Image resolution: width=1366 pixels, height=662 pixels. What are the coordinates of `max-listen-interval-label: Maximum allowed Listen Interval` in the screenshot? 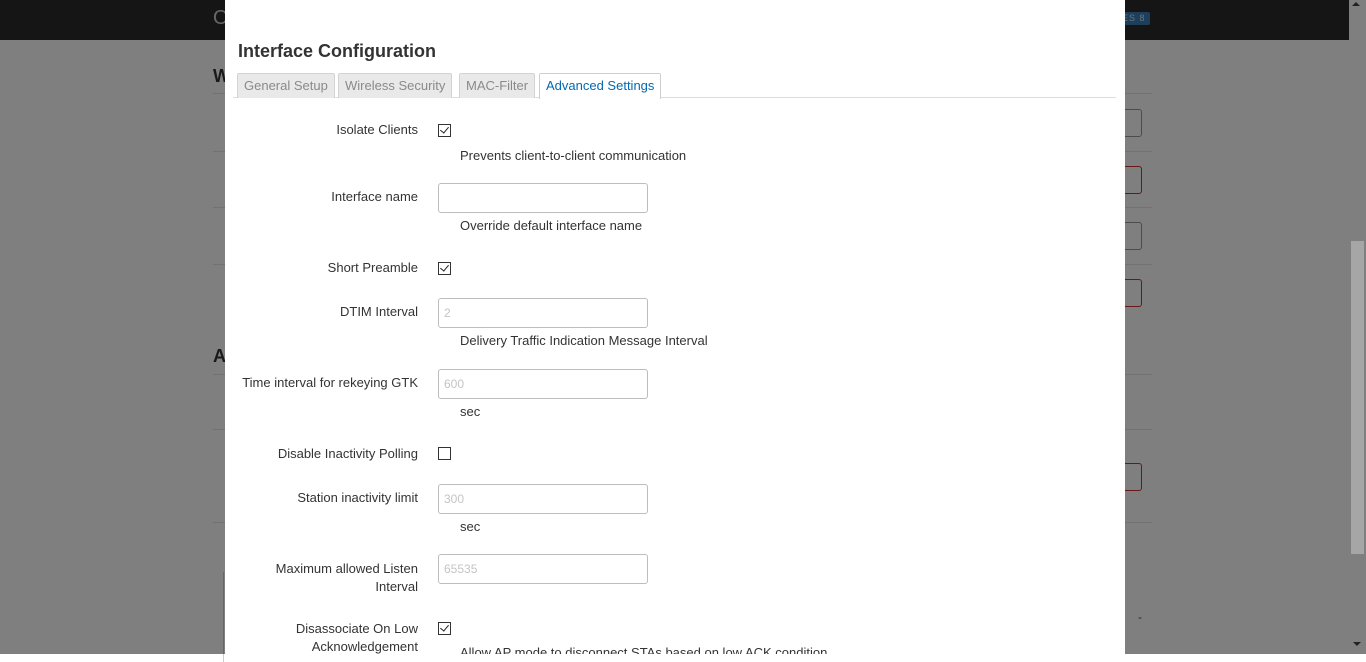 It's located at (321, 578).